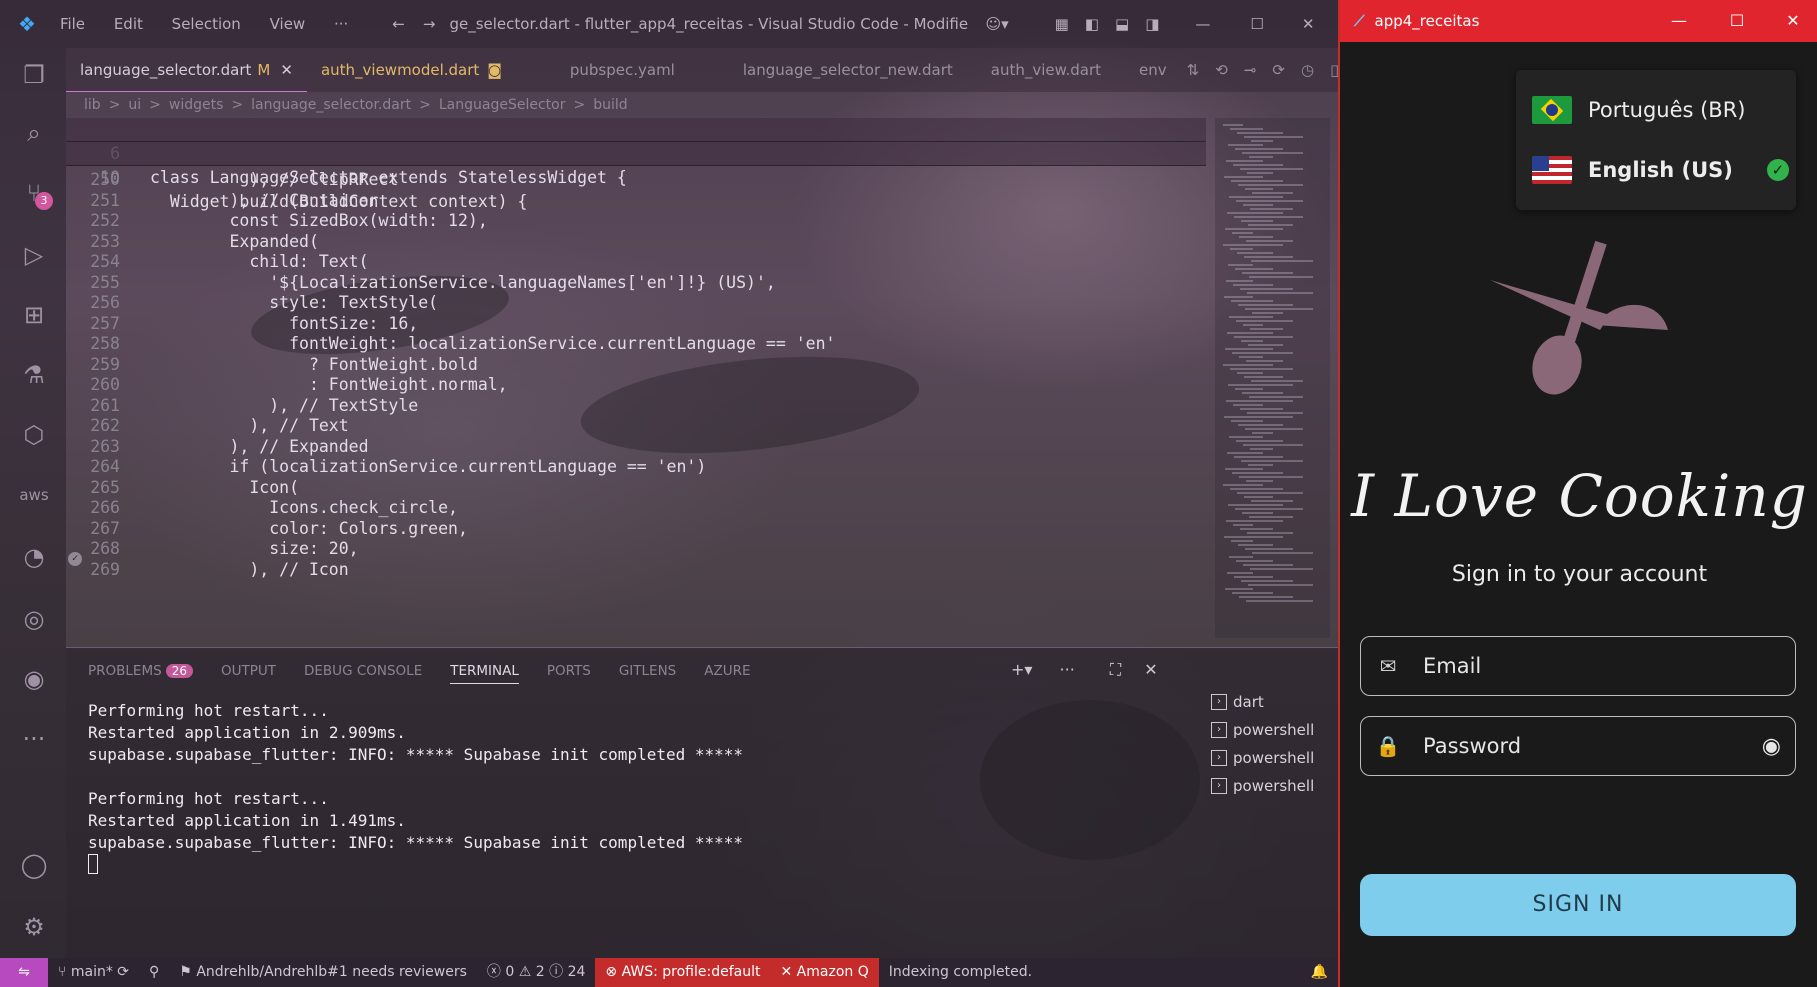  I want to click on app-minimize-icon: —, so click(1679, 21).